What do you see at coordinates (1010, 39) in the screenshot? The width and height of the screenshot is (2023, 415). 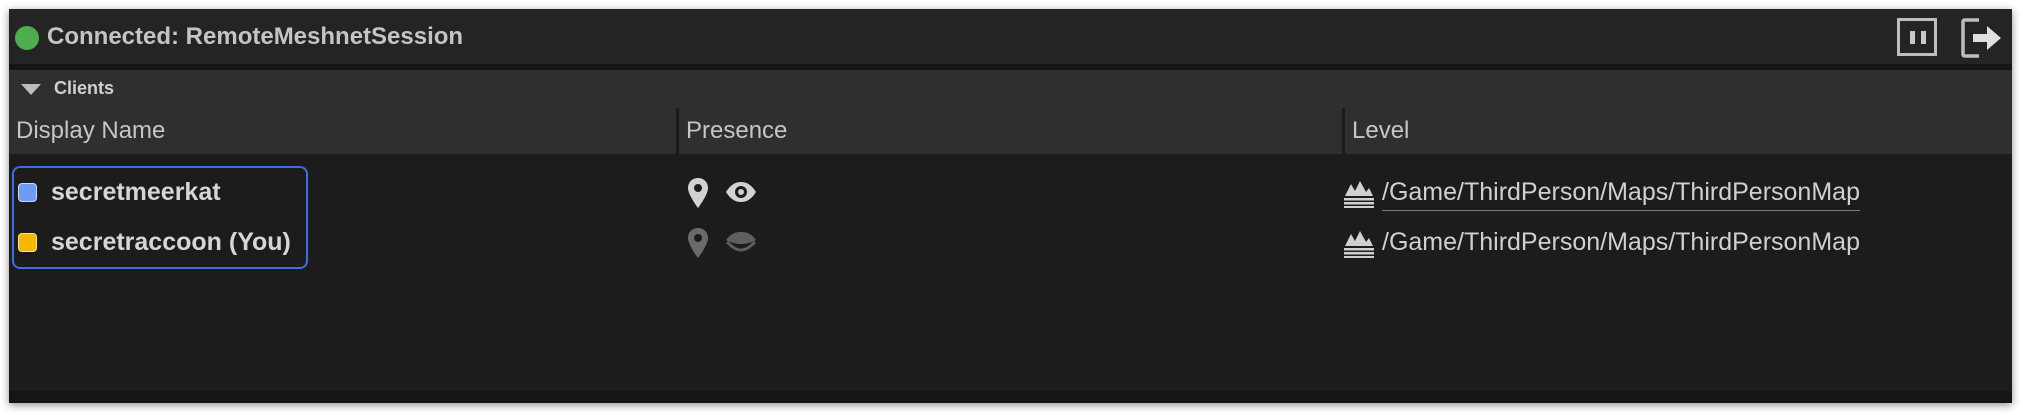 I see `session-title-bar: Connected: RemoteMeshnetSession` at bounding box center [1010, 39].